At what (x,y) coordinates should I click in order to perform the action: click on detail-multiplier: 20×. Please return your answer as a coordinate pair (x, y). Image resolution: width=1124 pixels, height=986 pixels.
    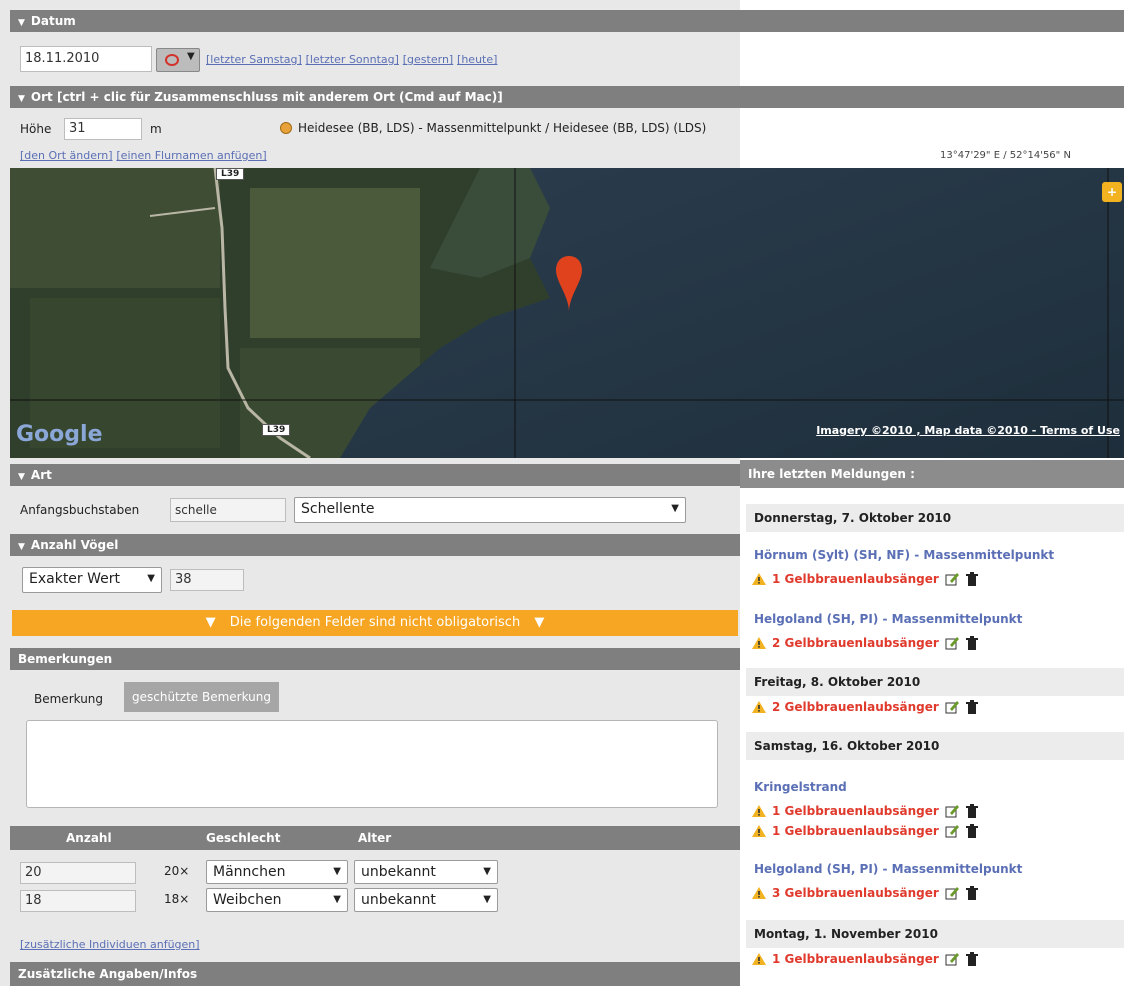
    Looking at the image, I should click on (177, 871).